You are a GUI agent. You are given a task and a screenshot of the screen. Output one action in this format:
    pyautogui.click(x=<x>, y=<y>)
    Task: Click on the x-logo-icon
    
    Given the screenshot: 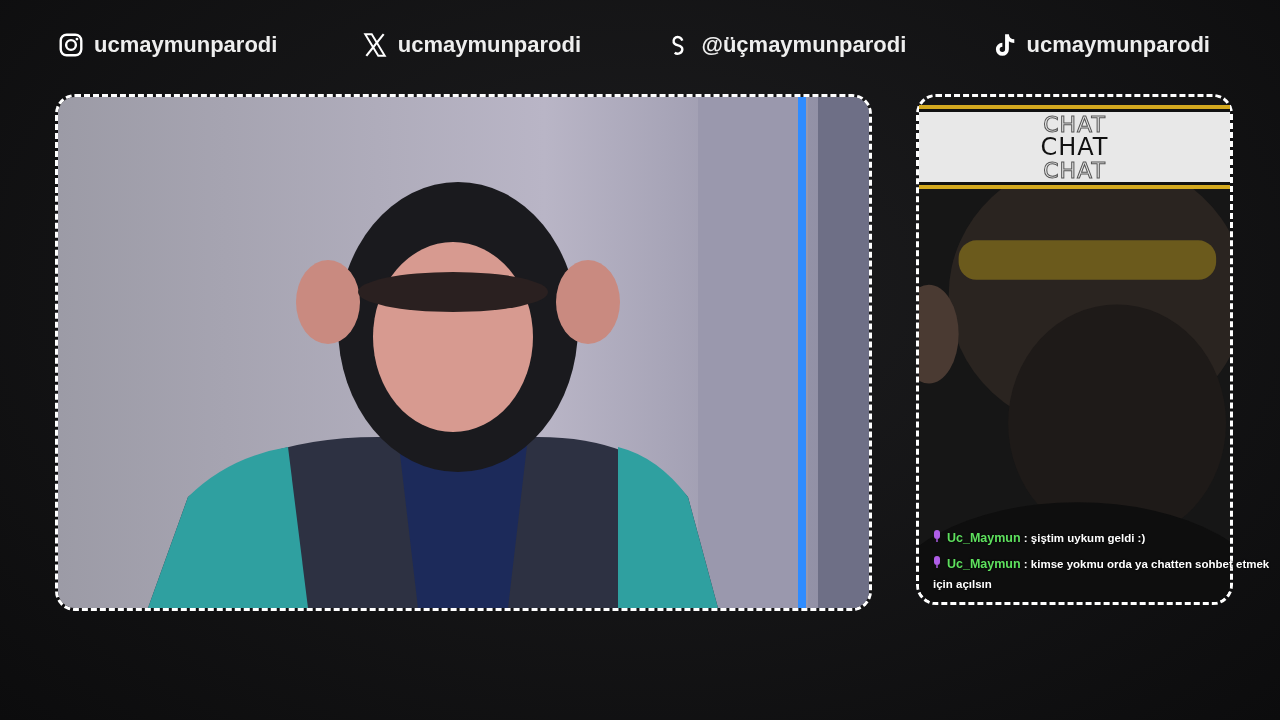 What is the action you would take?
    pyautogui.click(x=374, y=45)
    